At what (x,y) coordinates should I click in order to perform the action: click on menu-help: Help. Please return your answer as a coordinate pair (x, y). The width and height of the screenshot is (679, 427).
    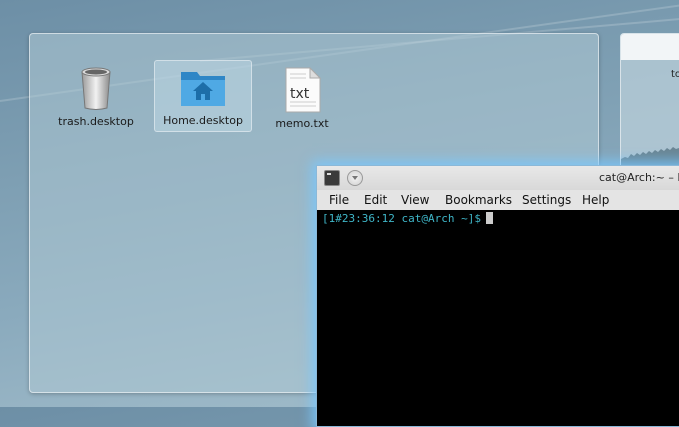
    Looking at the image, I should click on (595, 200).